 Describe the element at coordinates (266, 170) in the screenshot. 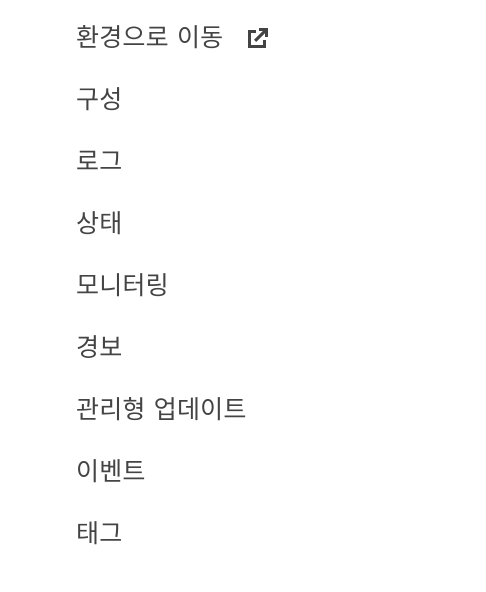

I see `nav-item-logs: 로그` at that location.